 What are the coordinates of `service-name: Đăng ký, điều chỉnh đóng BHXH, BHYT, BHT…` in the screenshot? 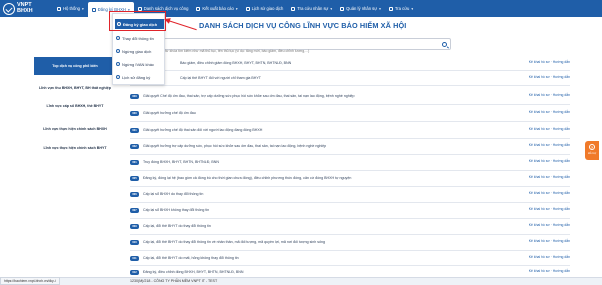 It's located at (328, 272).